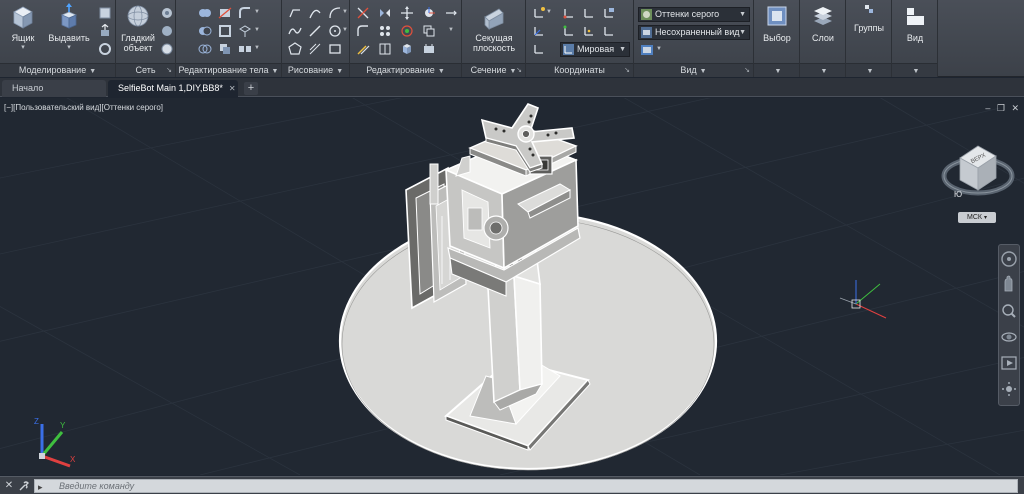 This screenshot has width=1024, height=494. I want to click on groups-button: Группы, so click(869, 32).